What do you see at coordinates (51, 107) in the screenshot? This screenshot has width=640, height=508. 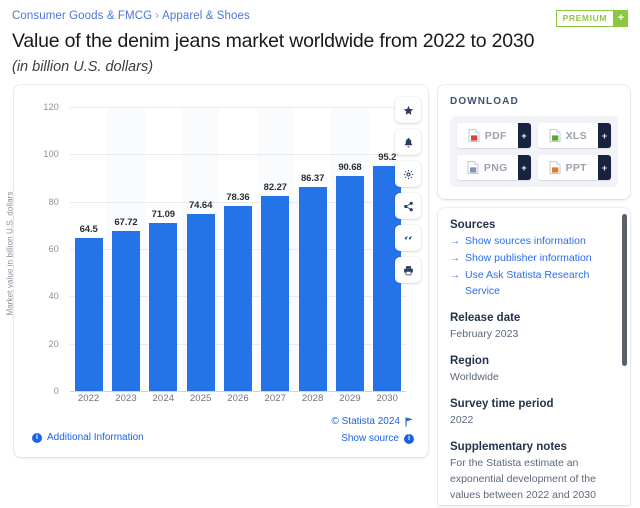 I see `y-tick-120: 120` at bounding box center [51, 107].